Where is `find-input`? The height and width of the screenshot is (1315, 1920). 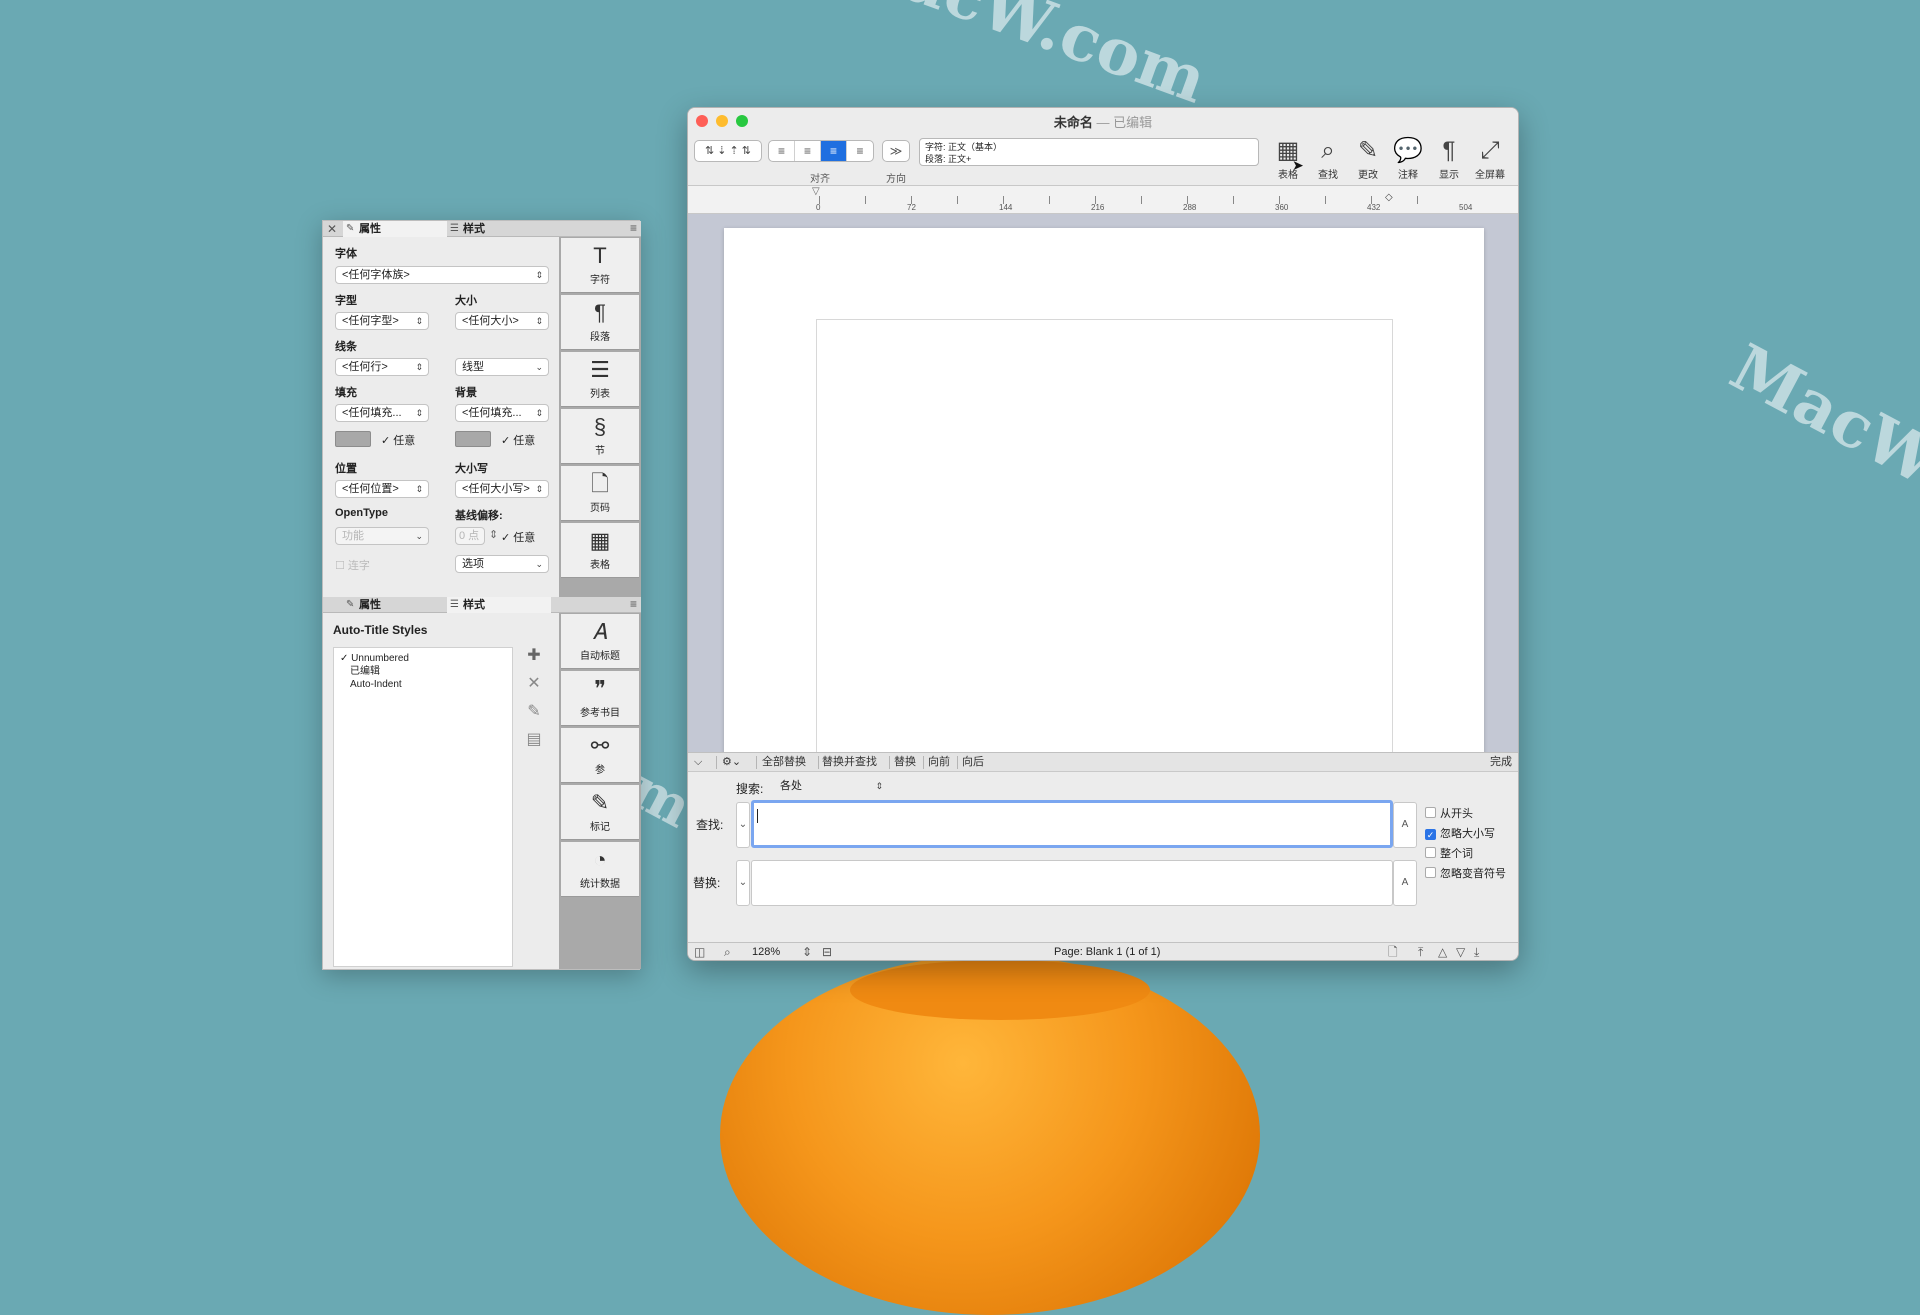
find-input is located at coordinates (1072, 824).